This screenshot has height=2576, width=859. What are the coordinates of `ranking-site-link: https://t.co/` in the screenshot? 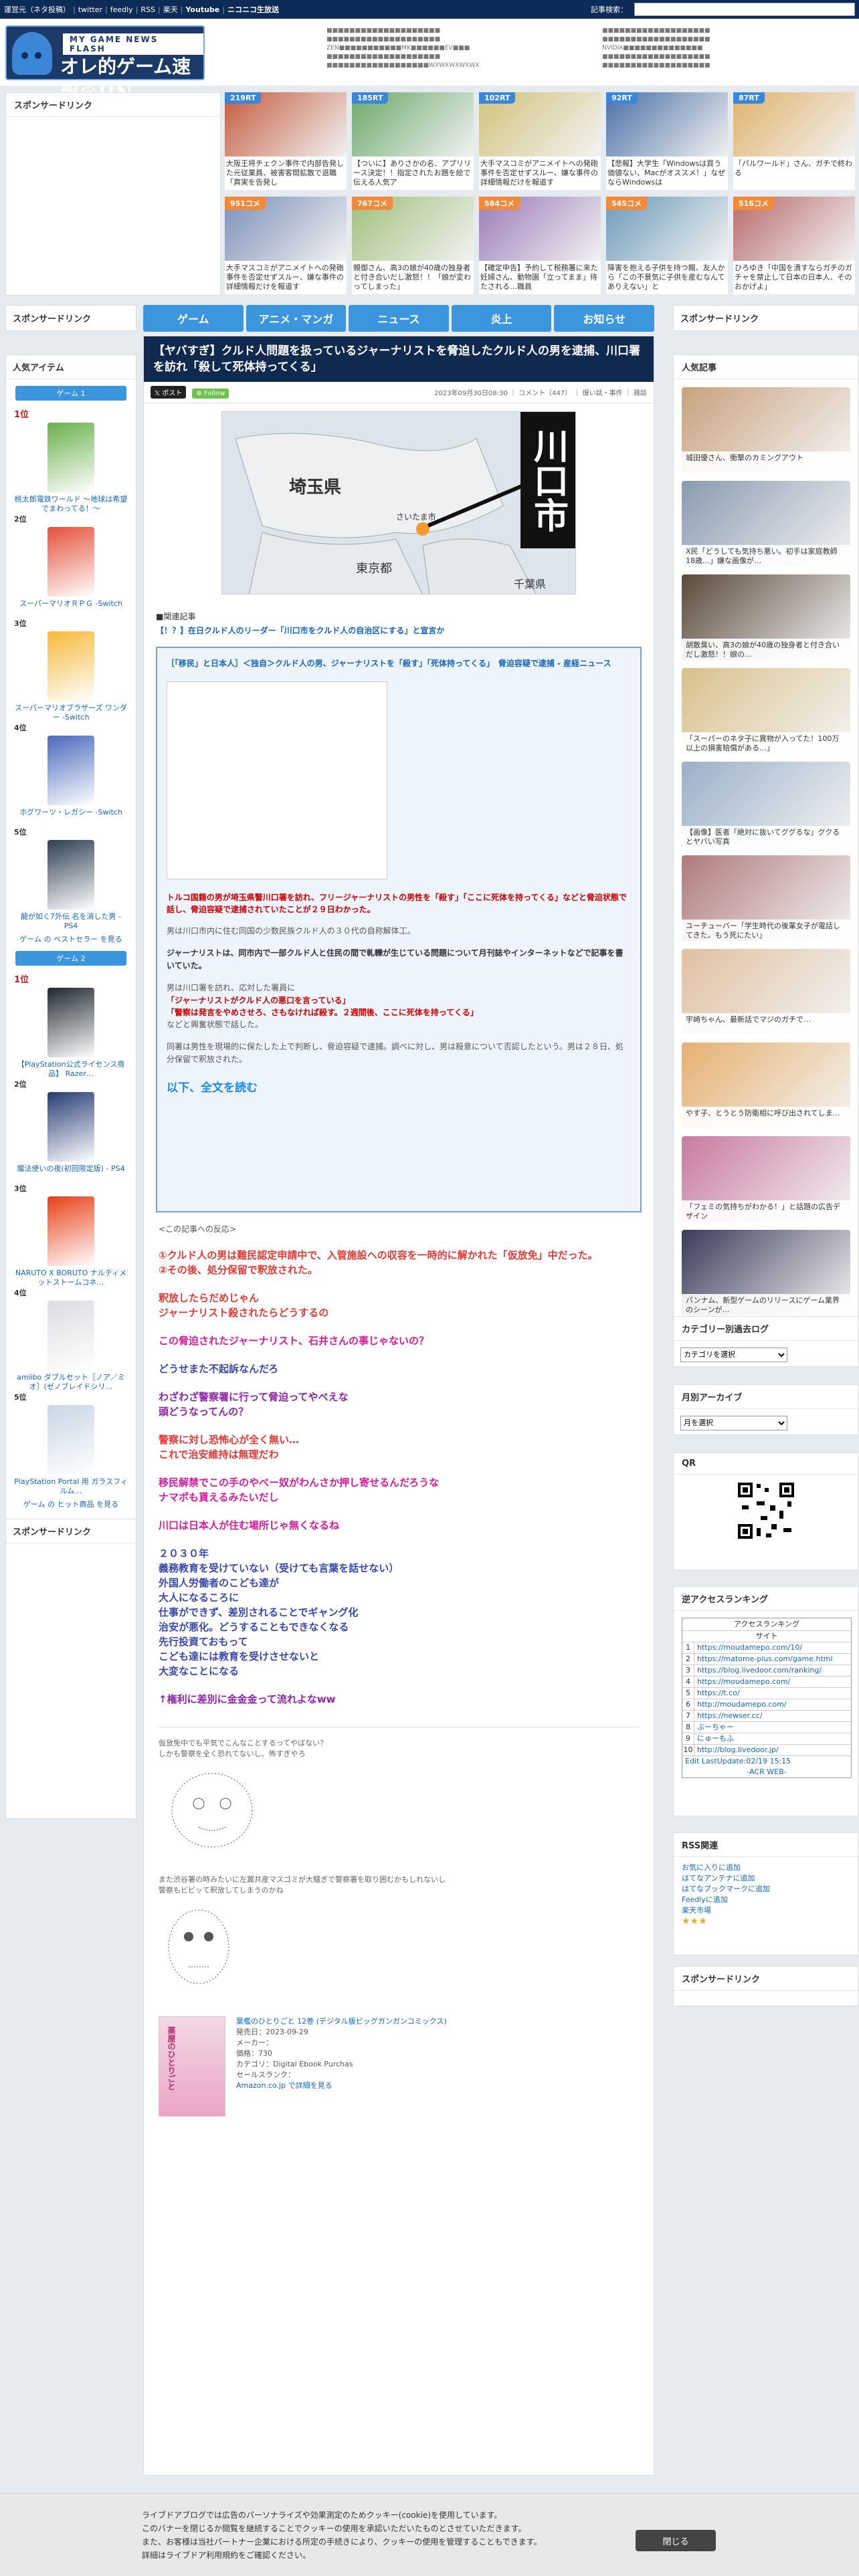 It's located at (717, 1694).